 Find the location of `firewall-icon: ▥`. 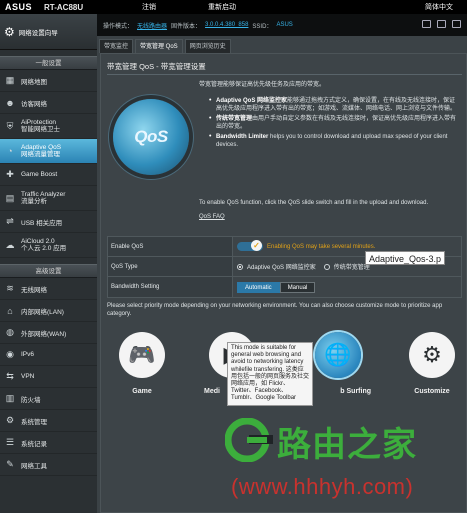

firewall-icon: ▥ is located at coordinates (10, 398).